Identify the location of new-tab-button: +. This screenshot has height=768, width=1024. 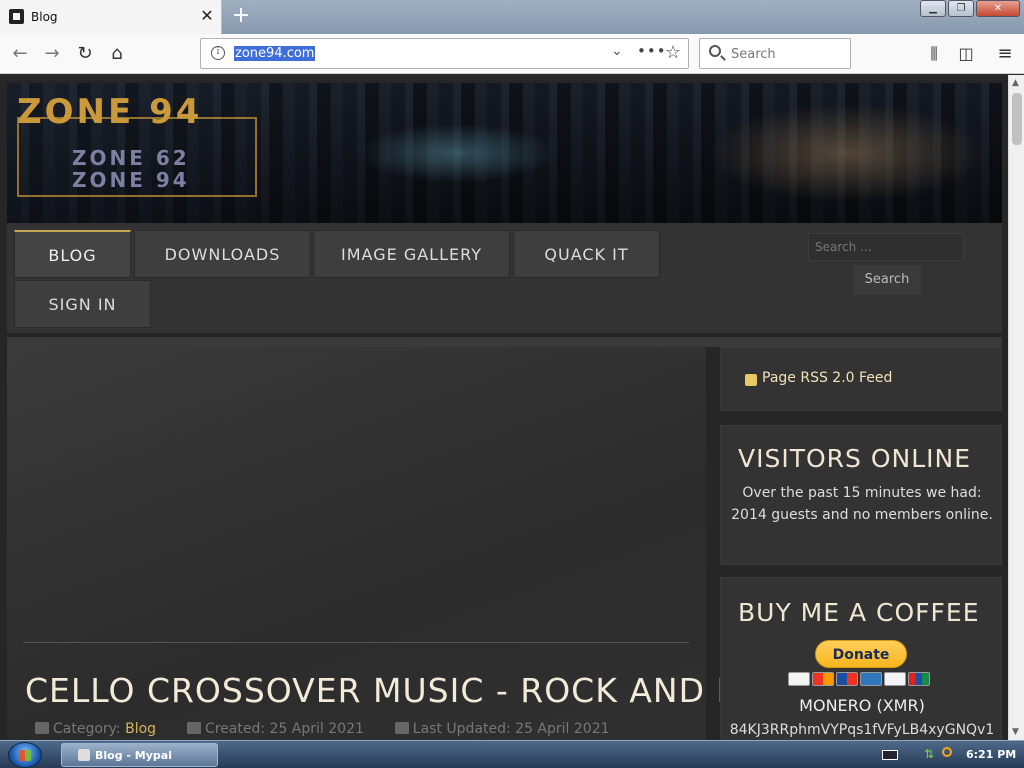
(241, 15).